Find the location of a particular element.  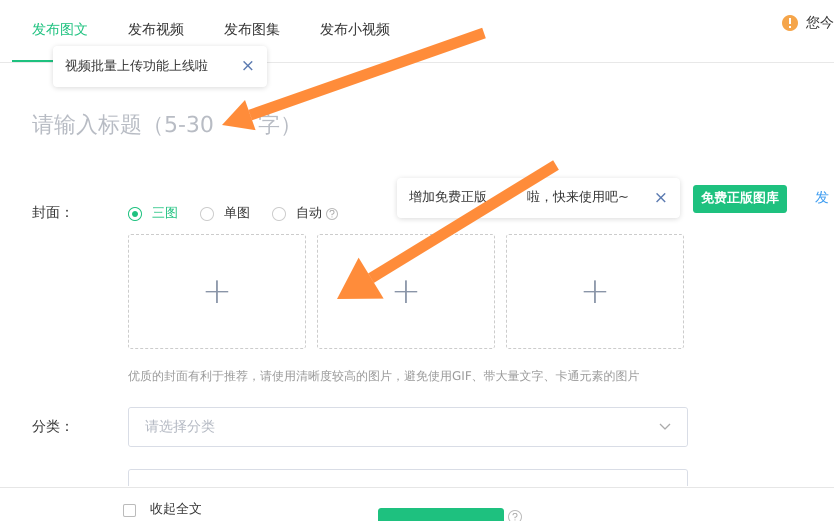

link: 发 is located at coordinates (822, 198).